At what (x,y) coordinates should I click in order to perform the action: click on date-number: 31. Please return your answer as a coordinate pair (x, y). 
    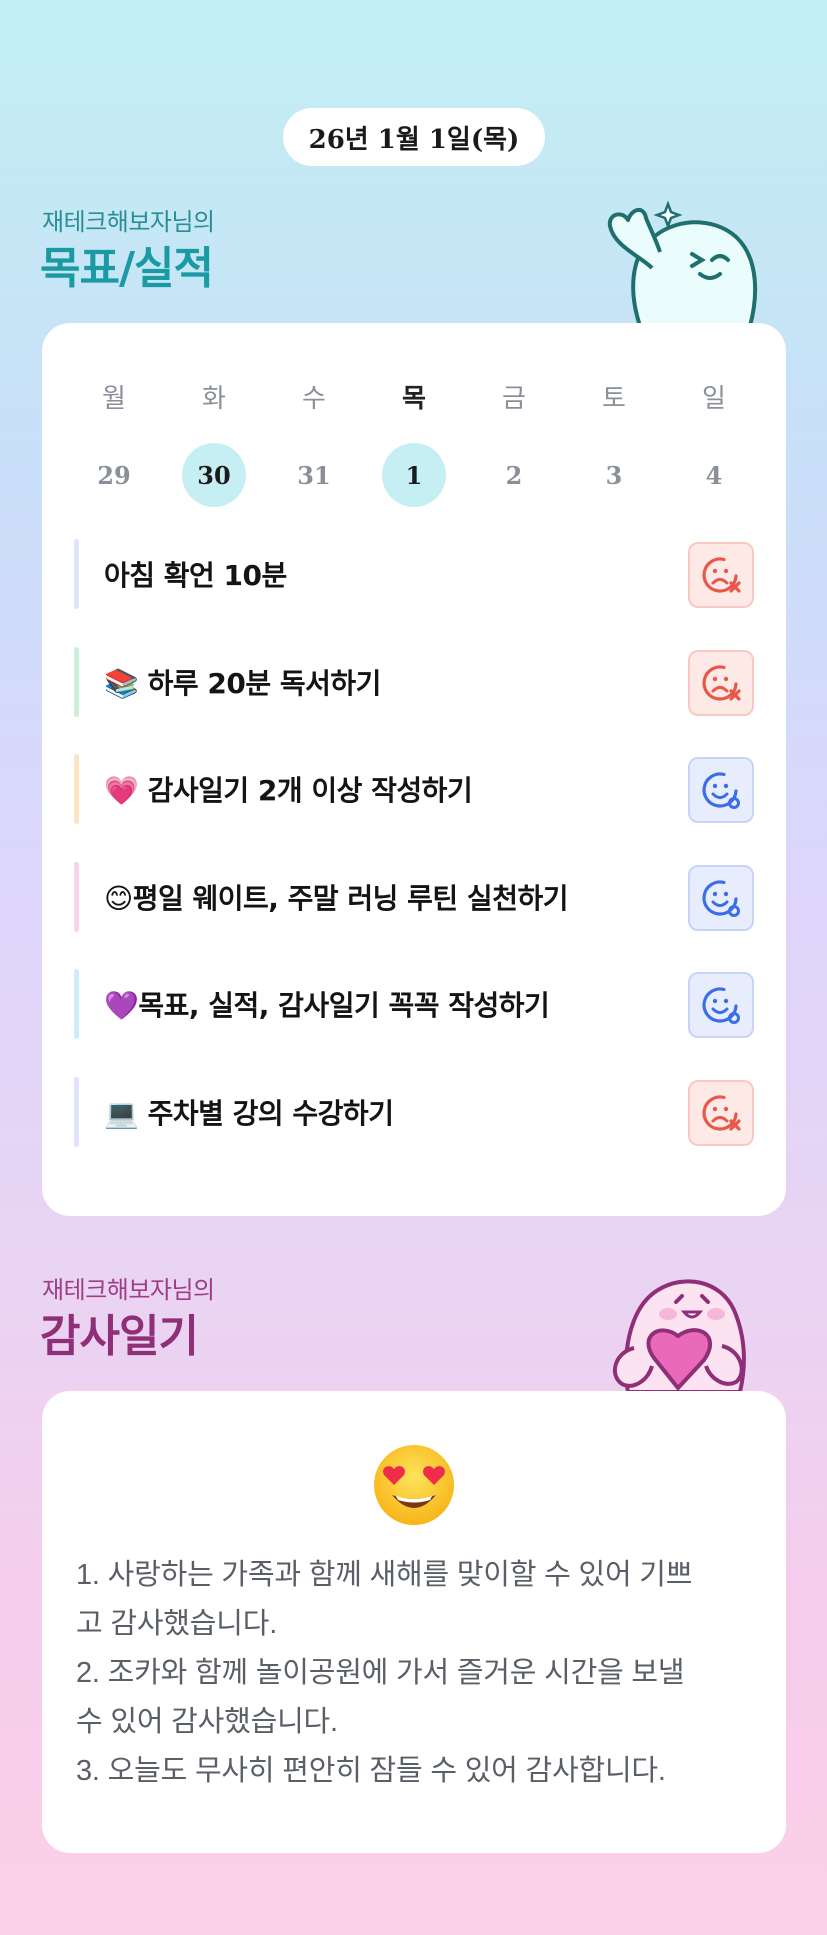
    Looking at the image, I should click on (314, 475).